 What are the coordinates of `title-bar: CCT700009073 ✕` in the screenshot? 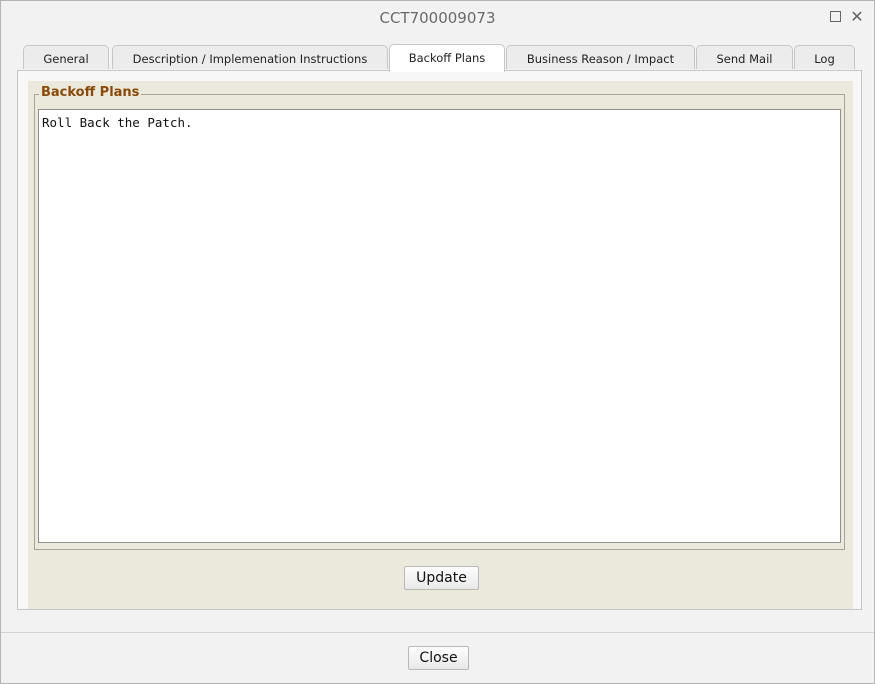 It's located at (437, 18).